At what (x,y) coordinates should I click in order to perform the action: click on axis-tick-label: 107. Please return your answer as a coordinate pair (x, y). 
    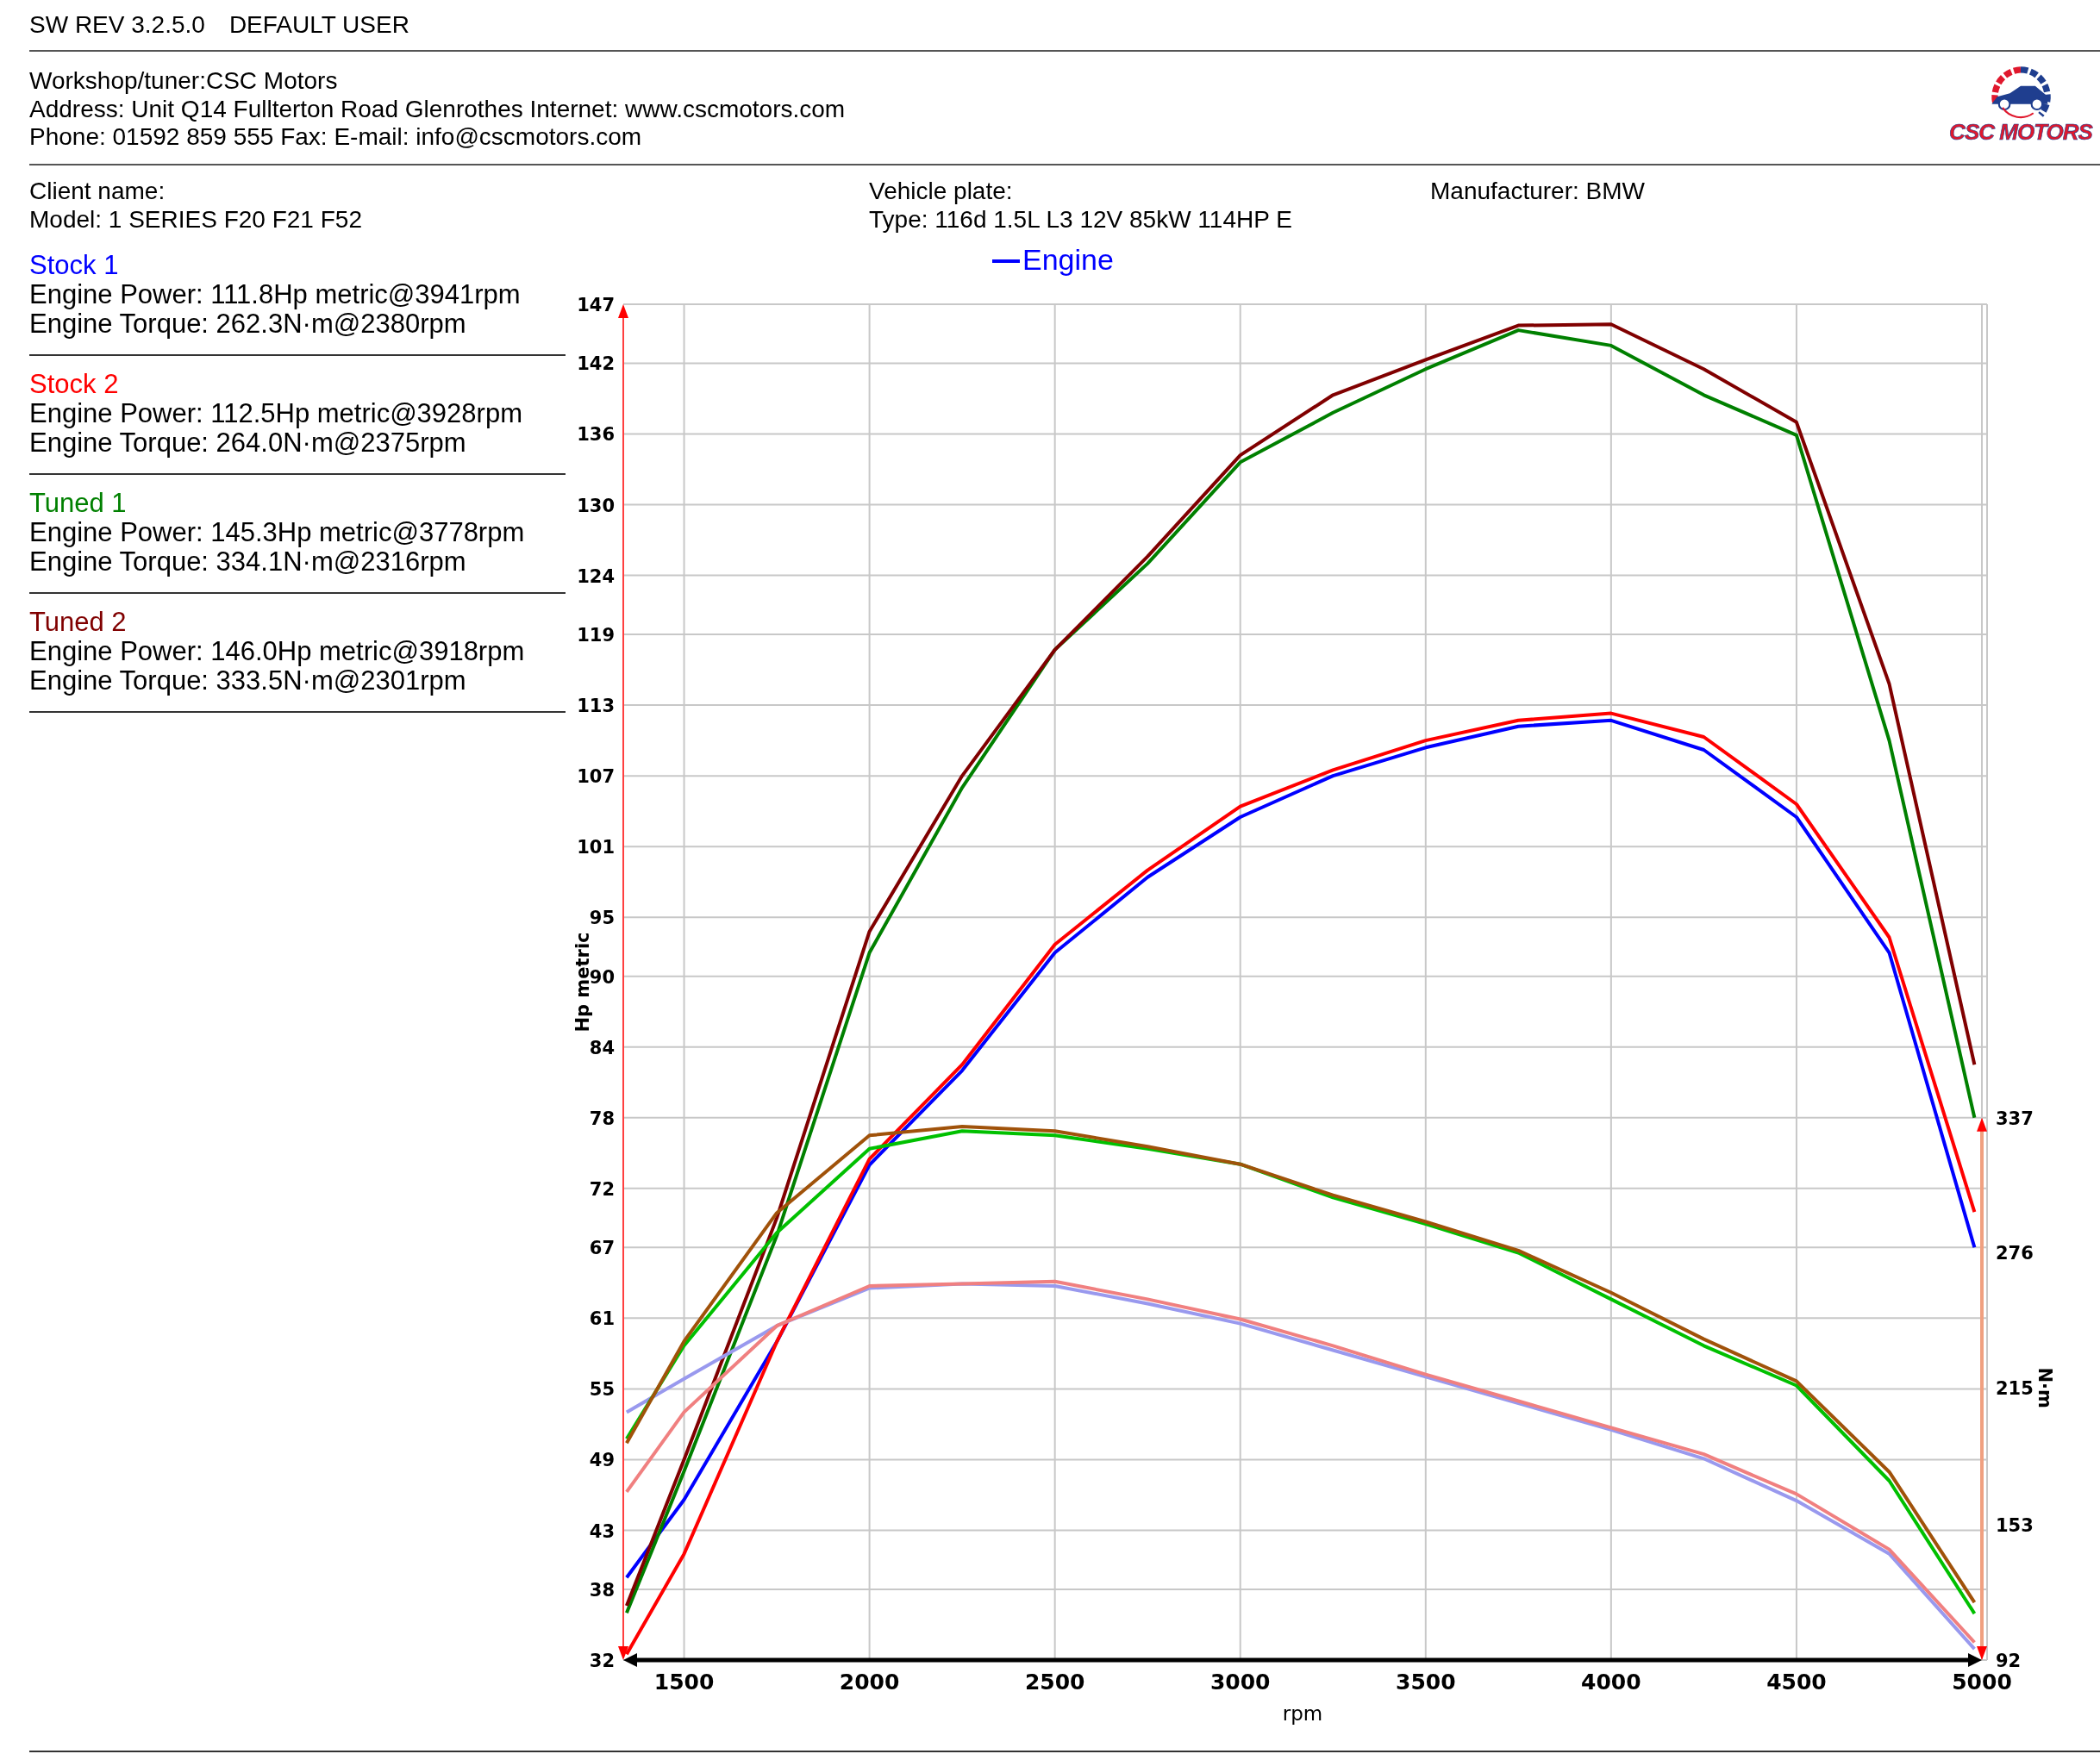
    Looking at the image, I should click on (596, 777).